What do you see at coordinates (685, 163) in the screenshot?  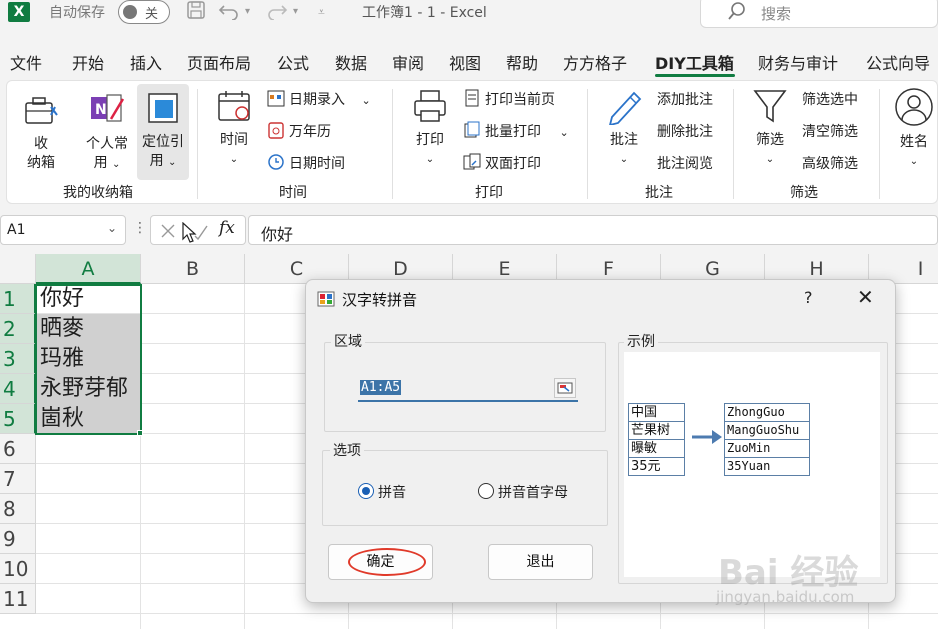 I see `browse-comment-button: 批注阅览` at bounding box center [685, 163].